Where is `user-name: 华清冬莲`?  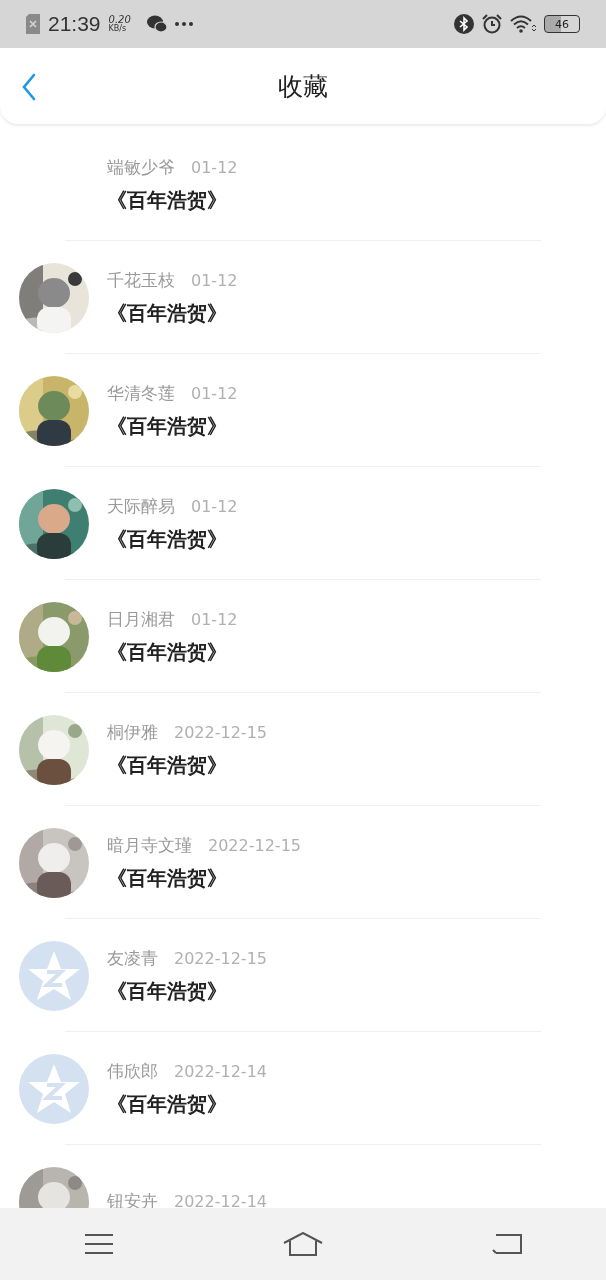 user-name: 华清冬莲 is located at coordinates (141, 393).